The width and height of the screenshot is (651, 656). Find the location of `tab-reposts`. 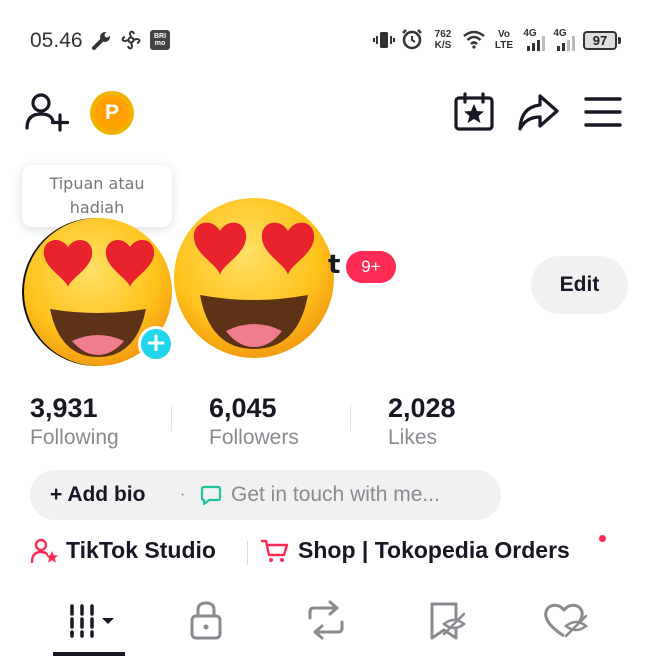

tab-reposts is located at coordinates (328, 623).